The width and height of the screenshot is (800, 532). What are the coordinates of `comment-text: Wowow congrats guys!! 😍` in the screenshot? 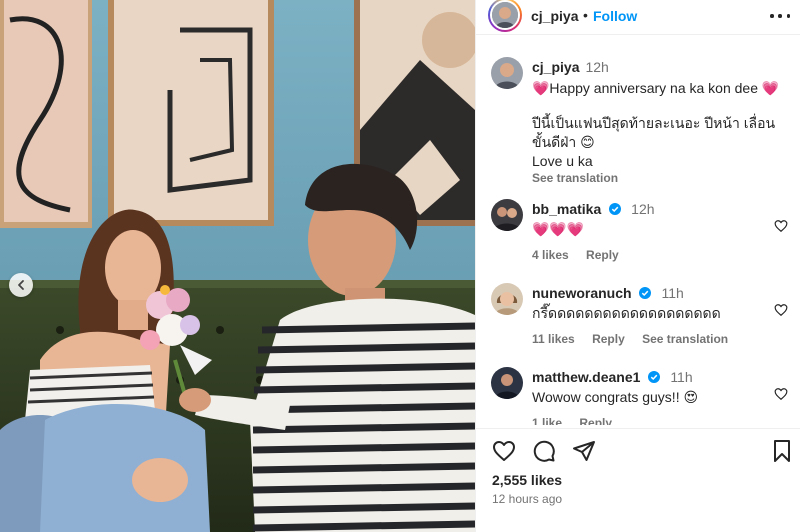 It's located at (615, 397).